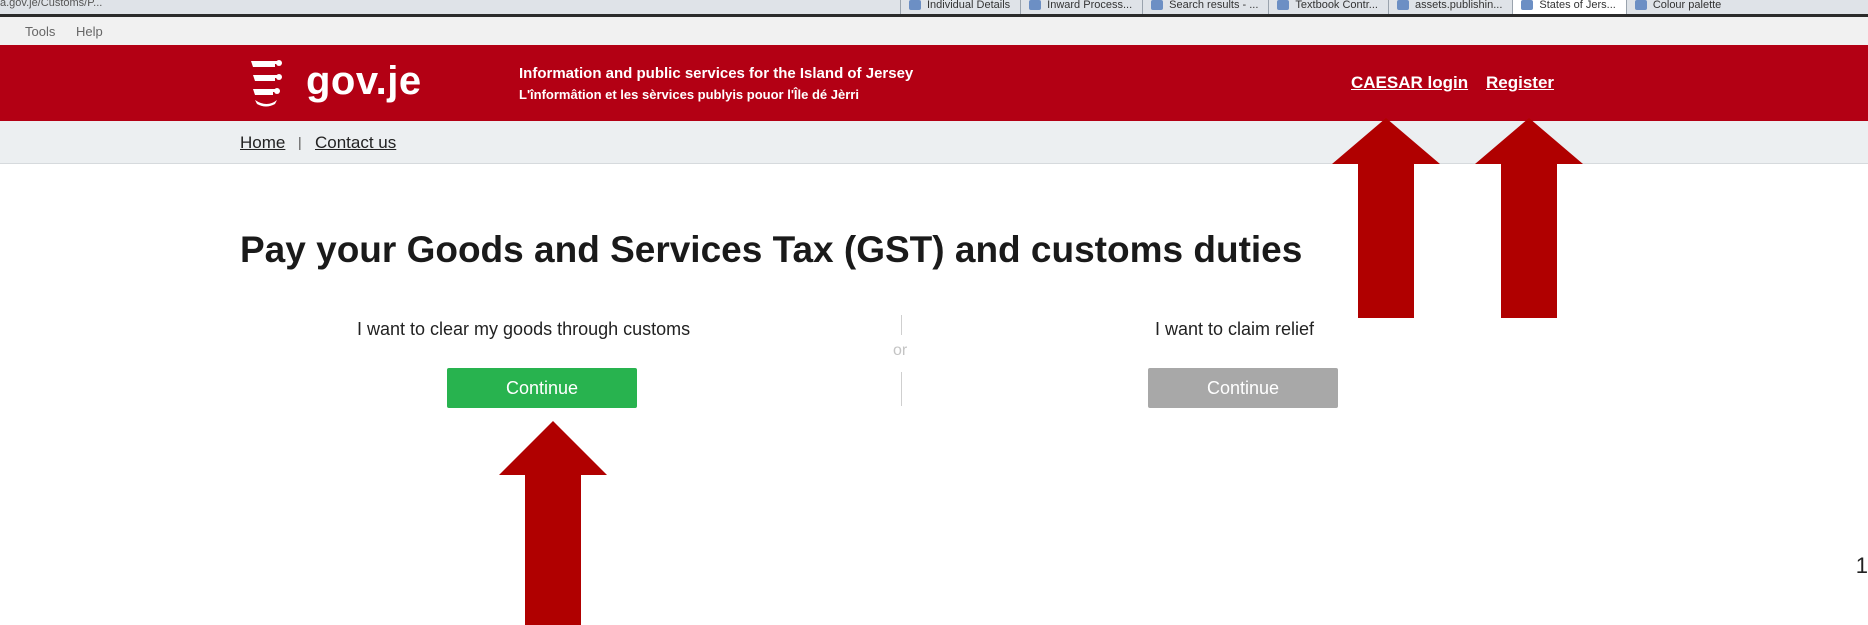  Describe the element at coordinates (1861, 565) in the screenshot. I see `slide-page-number: 1` at that location.